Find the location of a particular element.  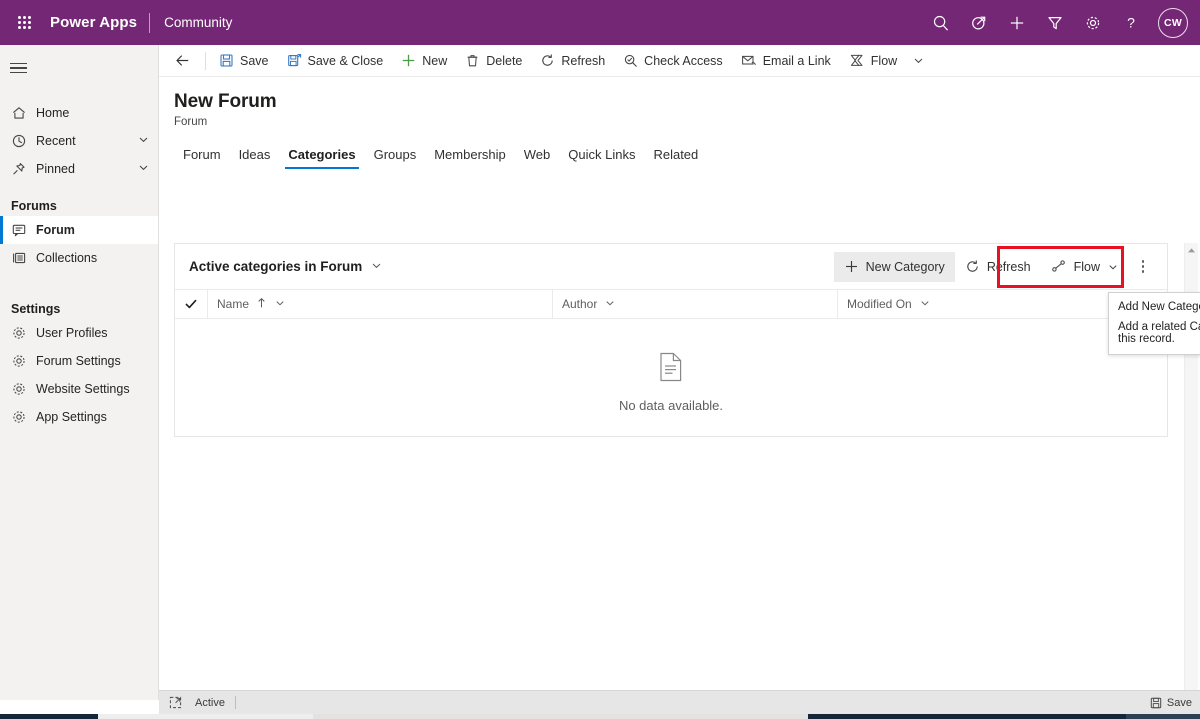

save-button: Save is located at coordinates (244, 61).